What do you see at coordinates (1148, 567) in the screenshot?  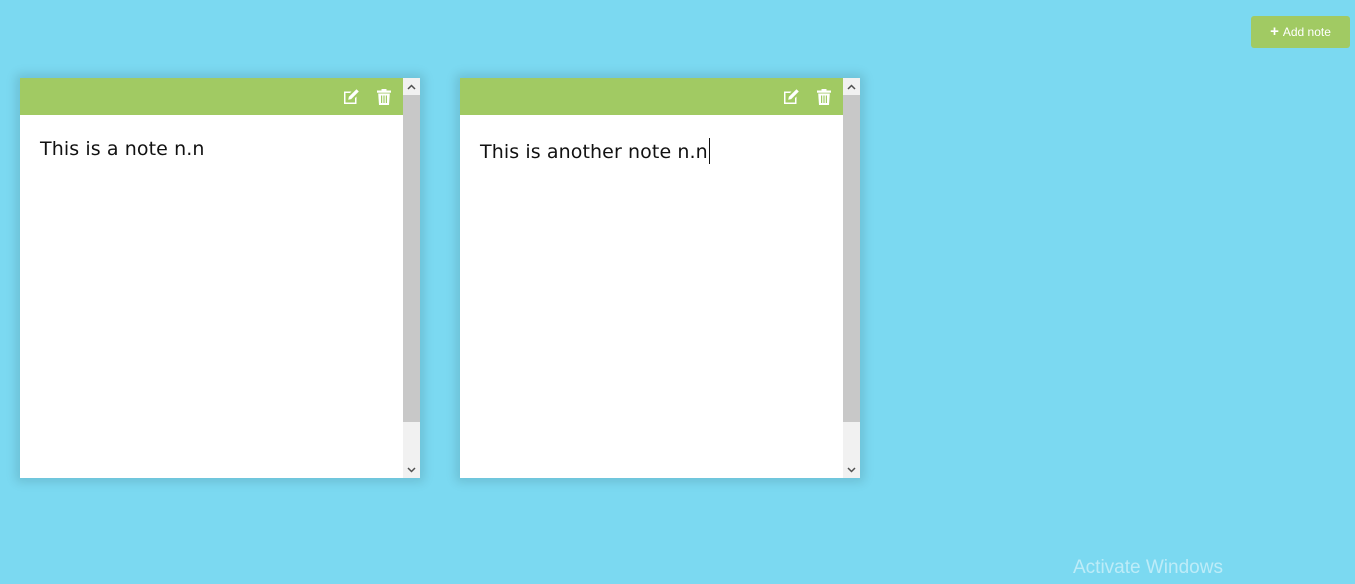 I see `activate-windows-watermark: Activate Windows` at bounding box center [1148, 567].